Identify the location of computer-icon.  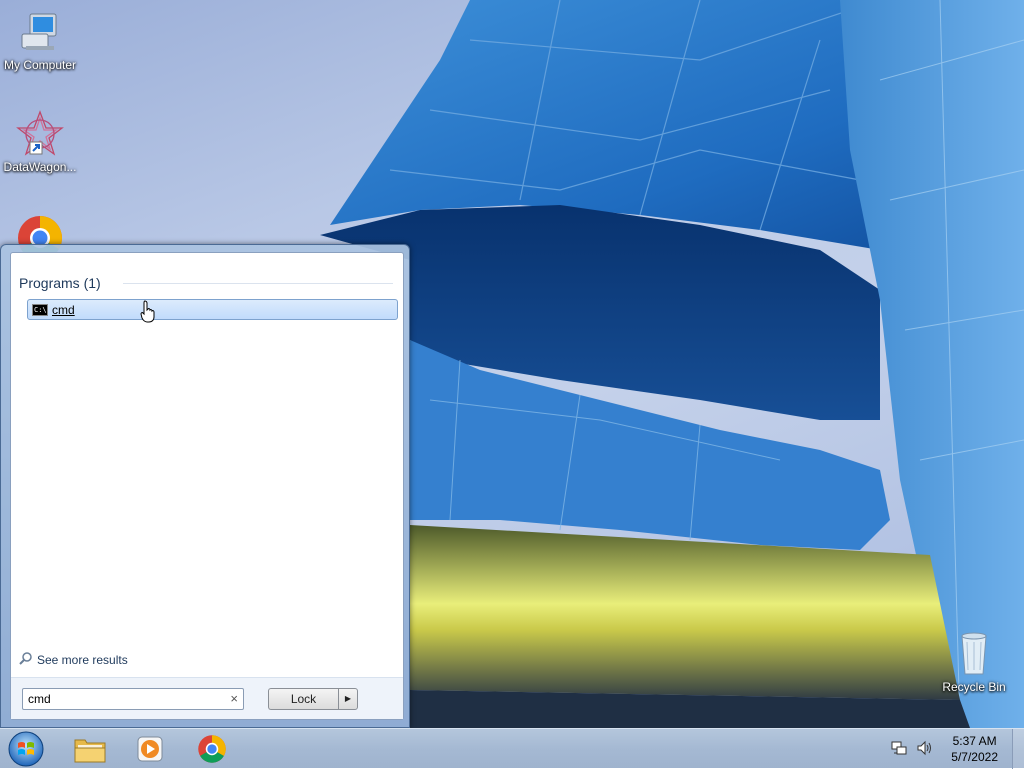
(40, 32).